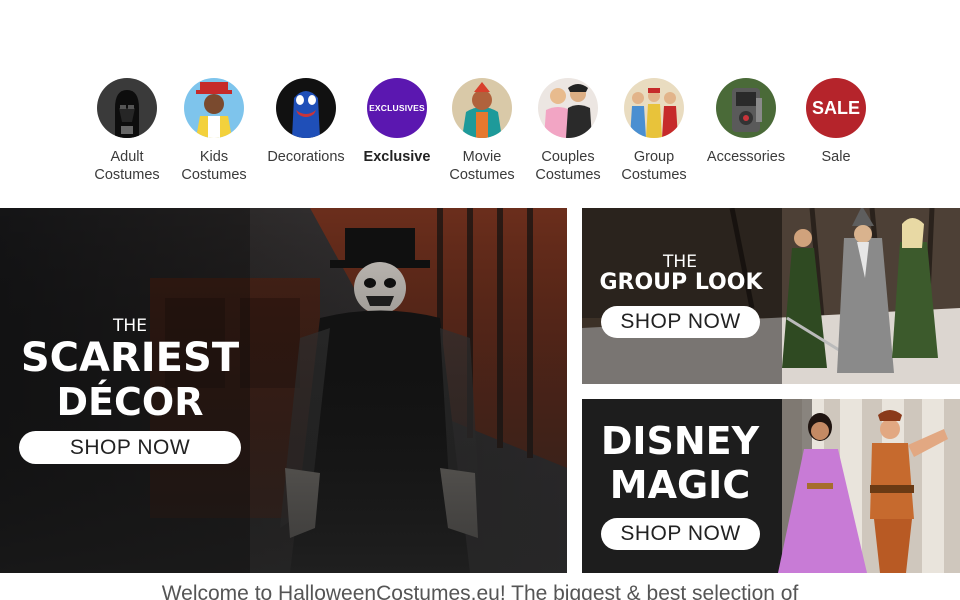  I want to click on proton-pack-icon, so click(746, 108).